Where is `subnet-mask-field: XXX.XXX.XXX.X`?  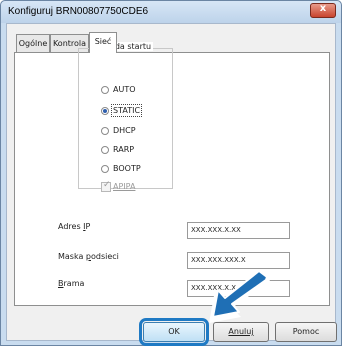 subnet-mask-field: XXX.XXX.XXX.X is located at coordinates (238, 260).